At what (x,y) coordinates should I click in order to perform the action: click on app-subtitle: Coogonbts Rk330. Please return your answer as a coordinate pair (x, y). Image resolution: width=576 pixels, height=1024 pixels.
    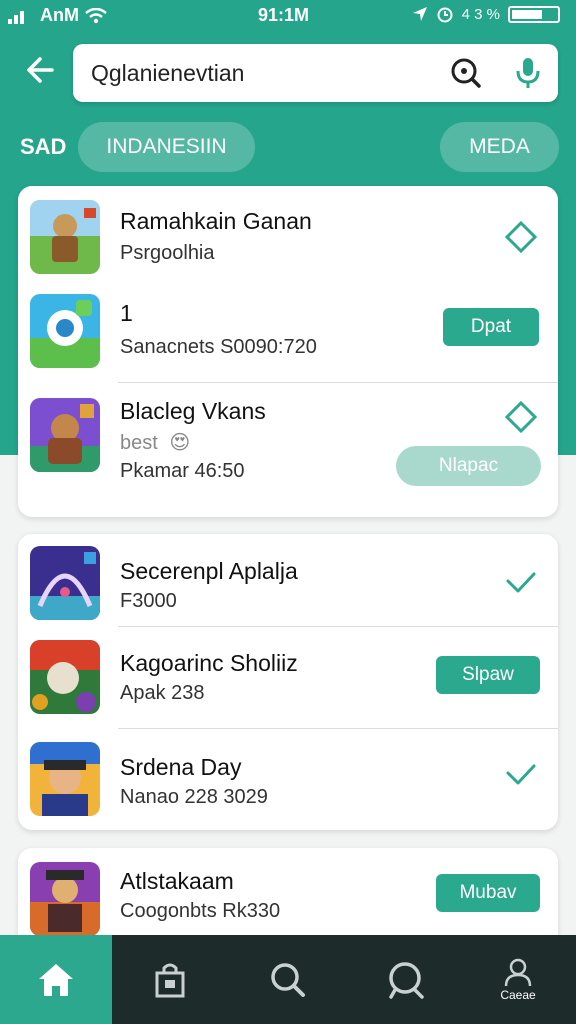
    Looking at the image, I should click on (200, 911).